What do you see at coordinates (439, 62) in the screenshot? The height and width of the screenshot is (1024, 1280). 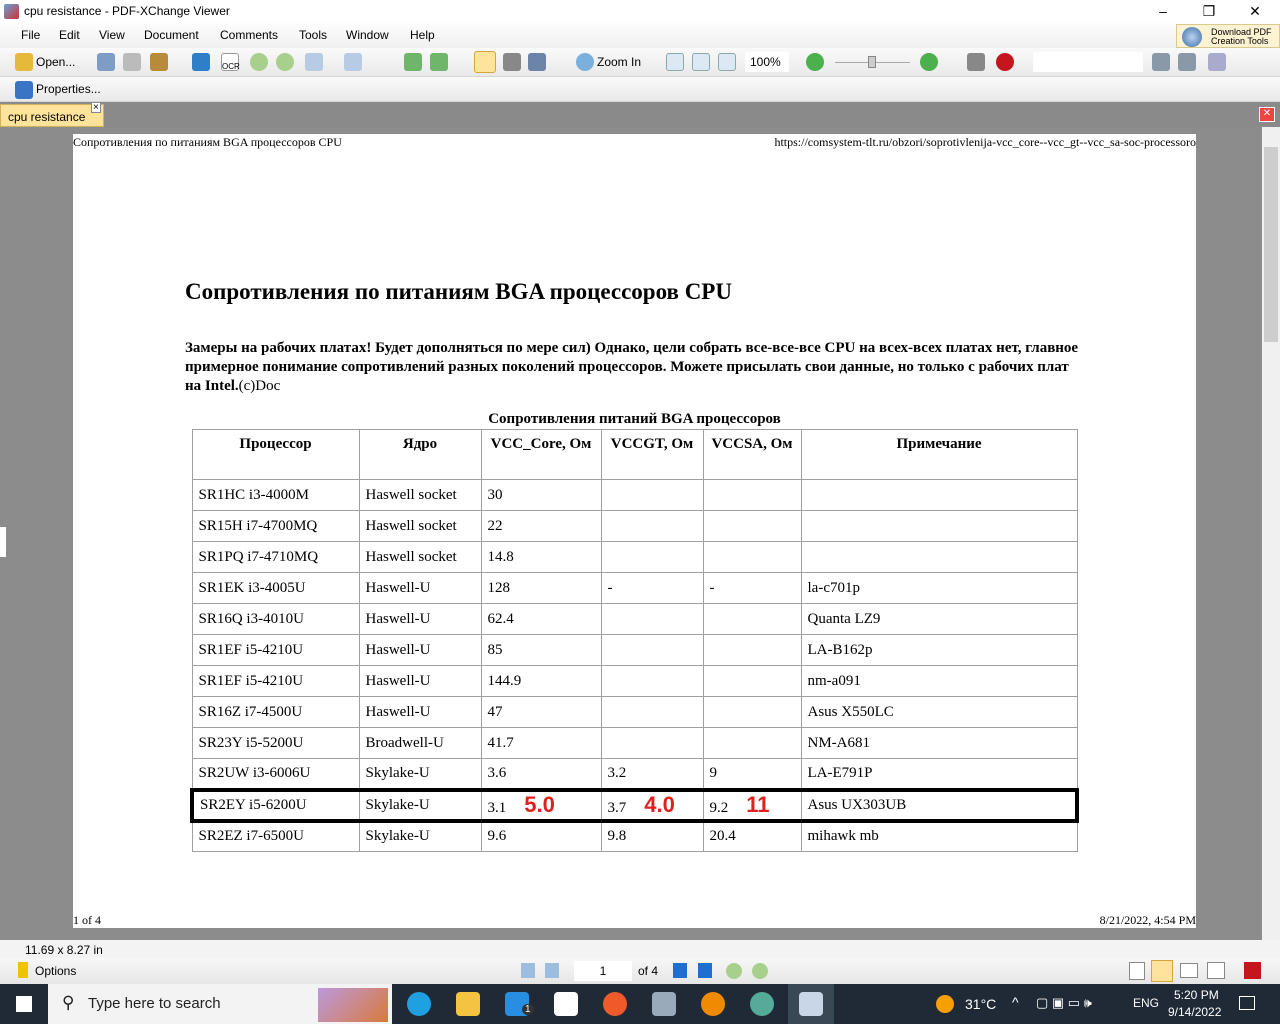 I see `rotate-right-icon` at bounding box center [439, 62].